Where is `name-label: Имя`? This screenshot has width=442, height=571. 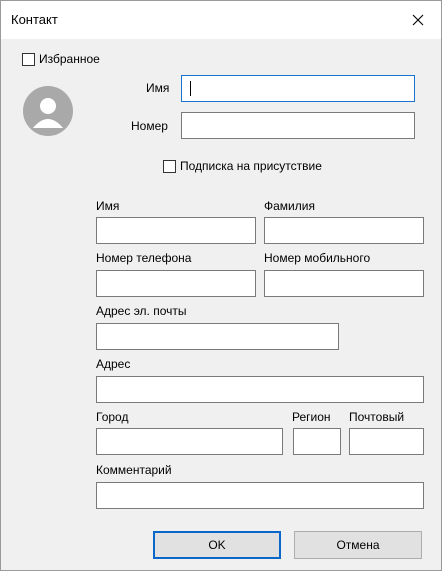 name-label: Имя is located at coordinates (158, 88).